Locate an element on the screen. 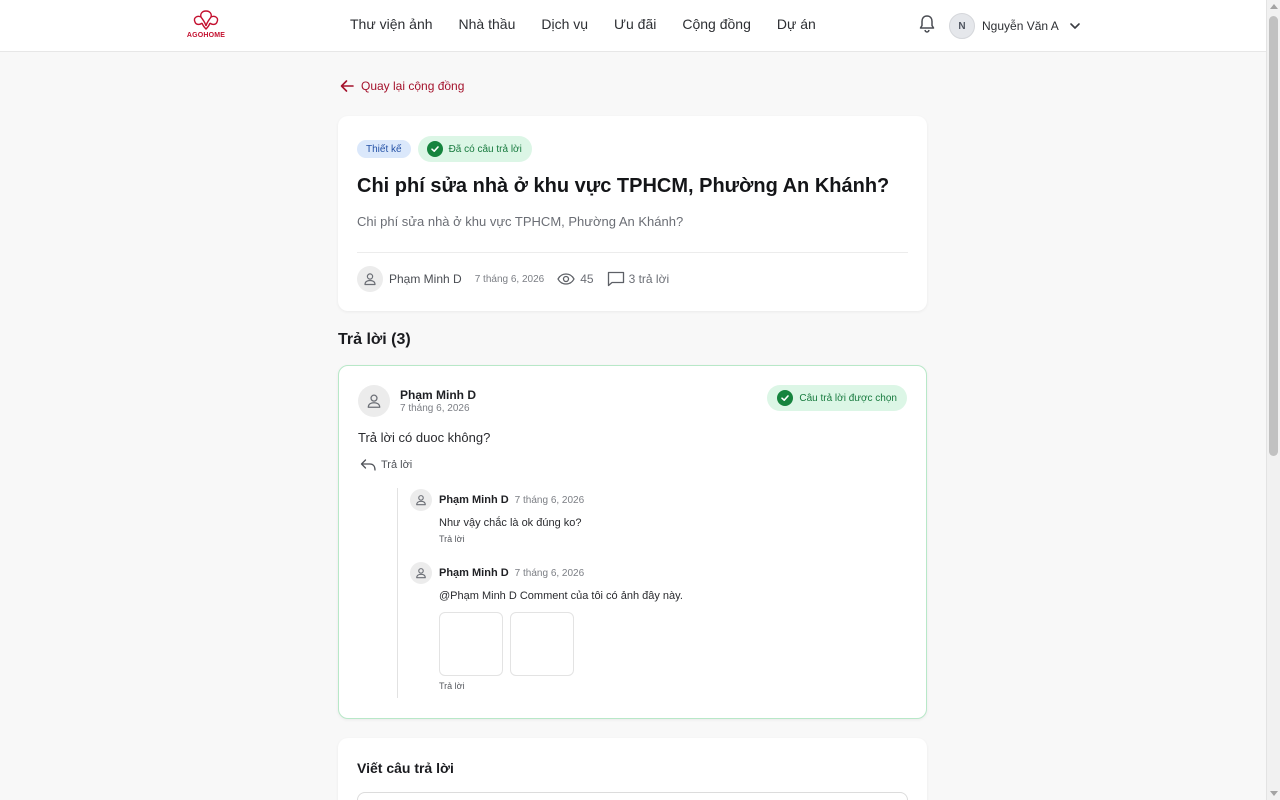 The image size is (1280, 800). page-scrollbar is located at coordinates (1273, 400).